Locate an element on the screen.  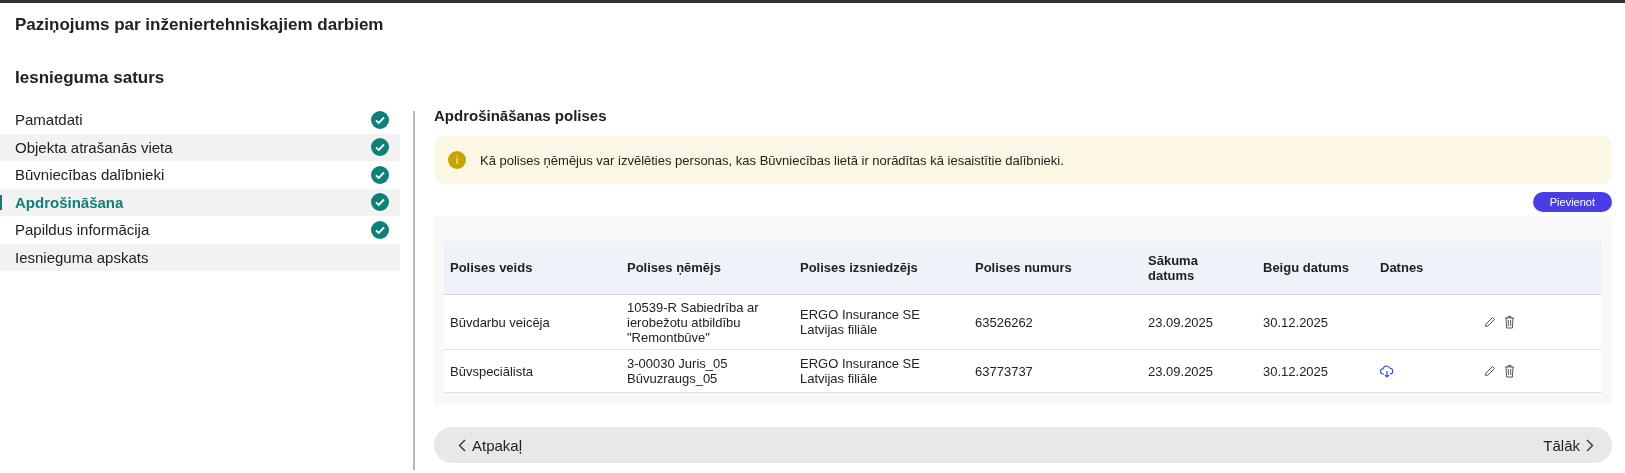
sidebar-item: Iesnieguma apskats is located at coordinates (200, 257).